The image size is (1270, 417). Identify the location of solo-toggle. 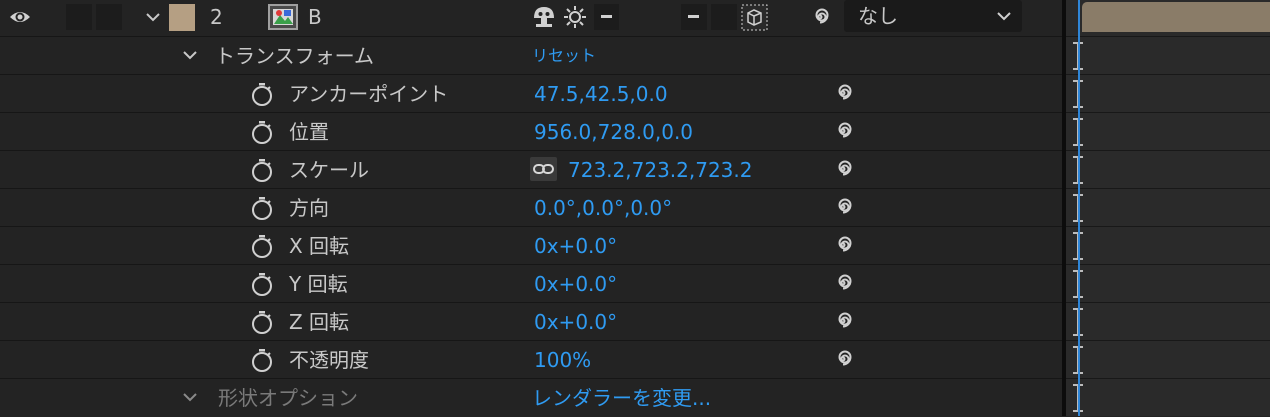
(109, 17).